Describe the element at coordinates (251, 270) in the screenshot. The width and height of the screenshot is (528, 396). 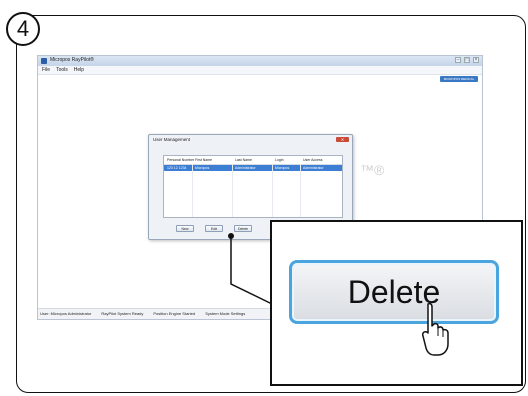
I see `callout-line` at that location.